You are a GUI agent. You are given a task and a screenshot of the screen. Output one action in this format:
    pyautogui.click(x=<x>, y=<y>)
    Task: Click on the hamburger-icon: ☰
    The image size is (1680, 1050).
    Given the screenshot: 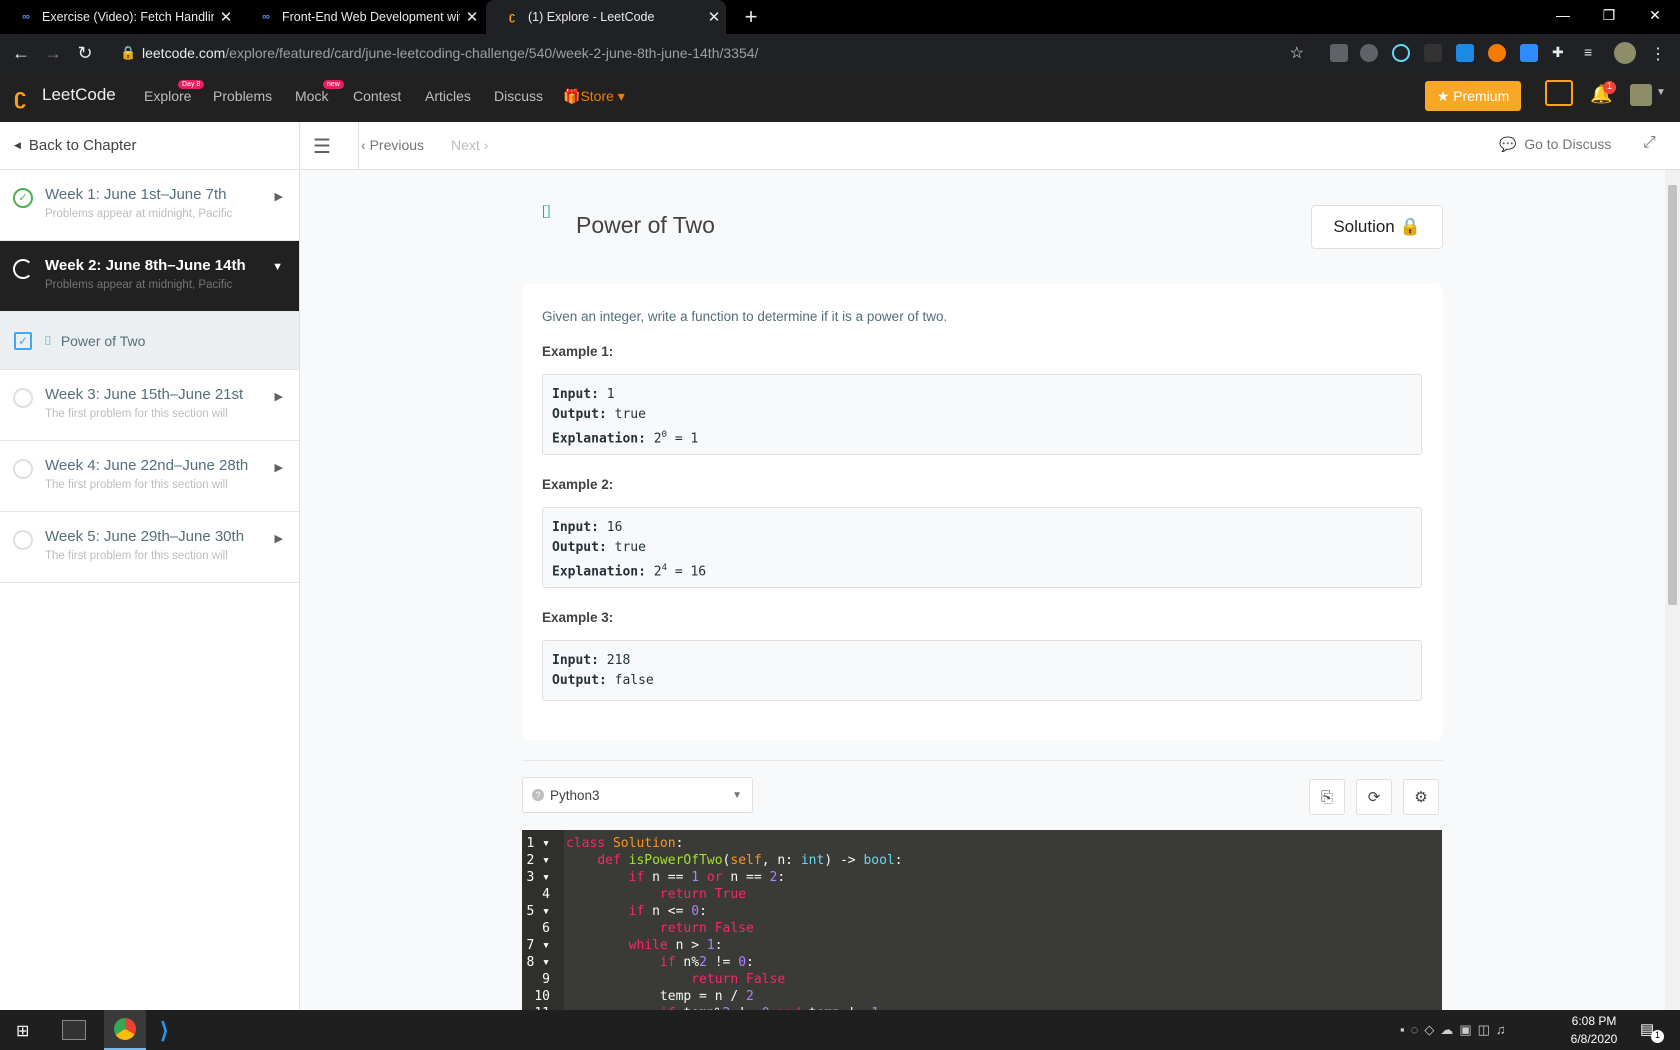 What is the action you would take?
    pyautogui.click(x=322, y=146)
    